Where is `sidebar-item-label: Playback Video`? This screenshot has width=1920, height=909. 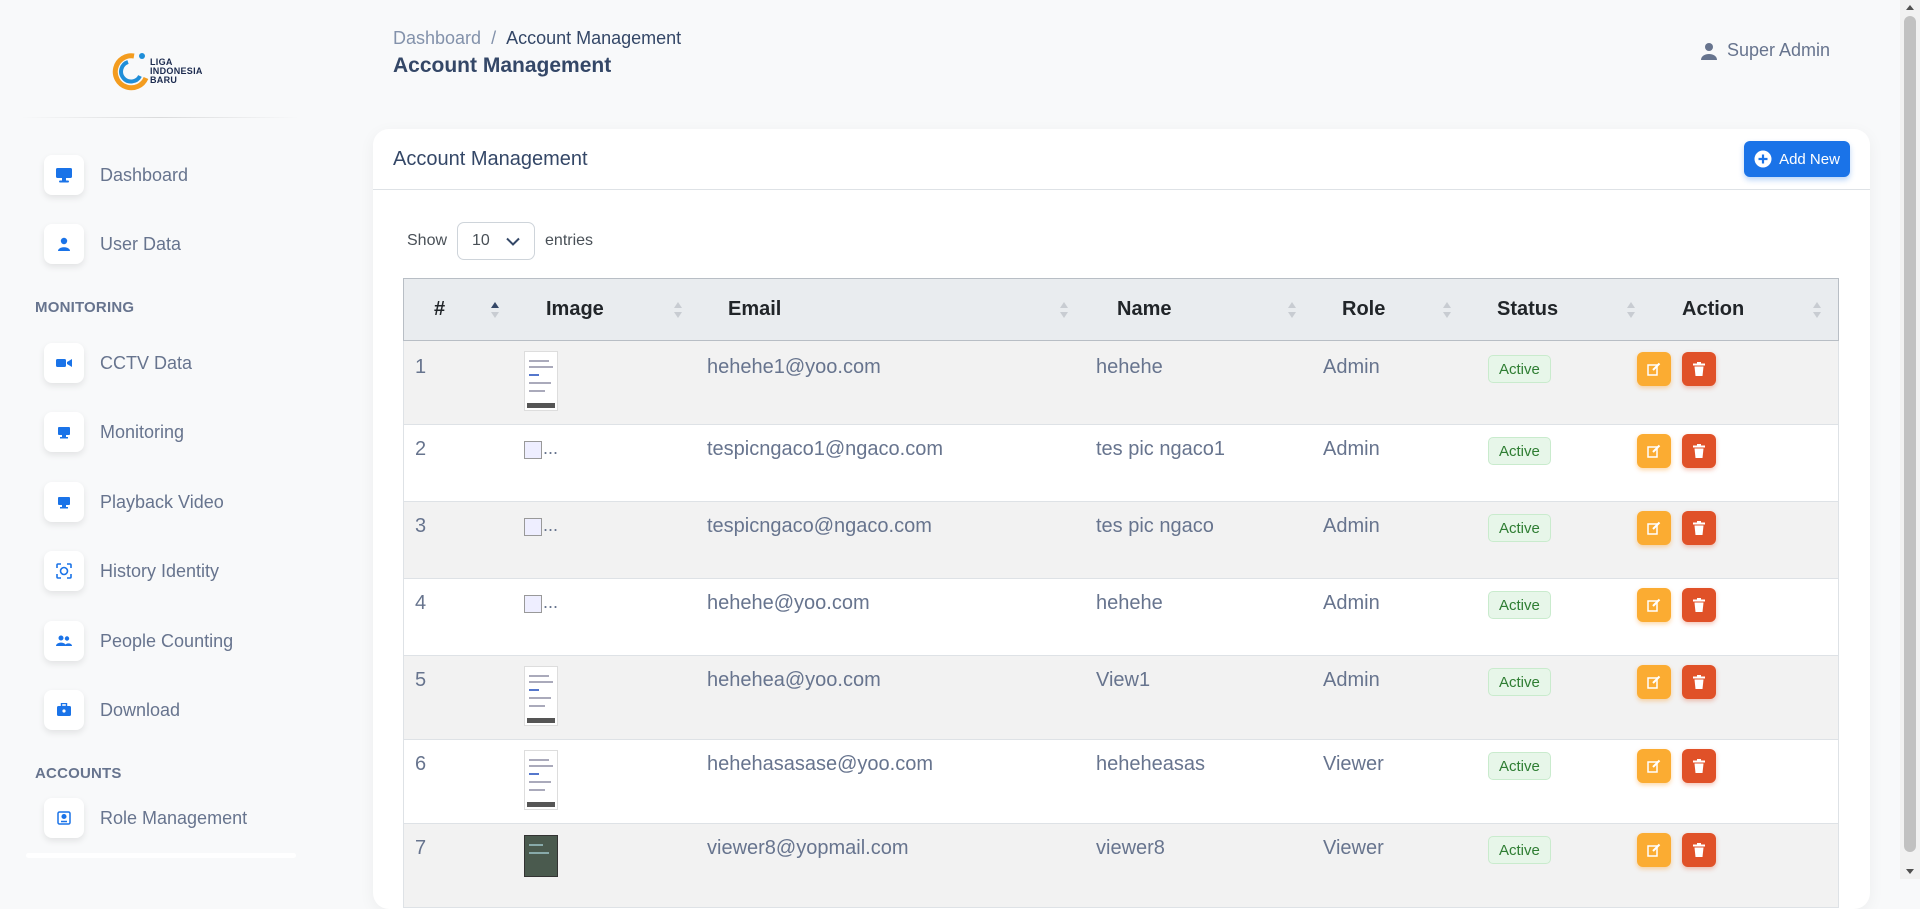
sidebar-item-label: Playback Video is located at coordinates (162, 501).